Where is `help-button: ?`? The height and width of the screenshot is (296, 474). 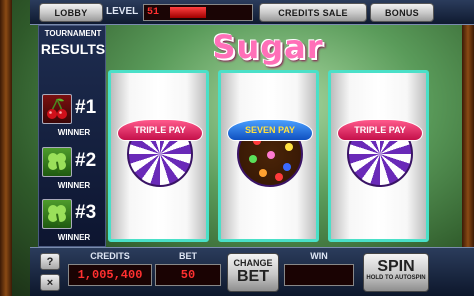 help-button: ? is located at coordinates (50, 261).